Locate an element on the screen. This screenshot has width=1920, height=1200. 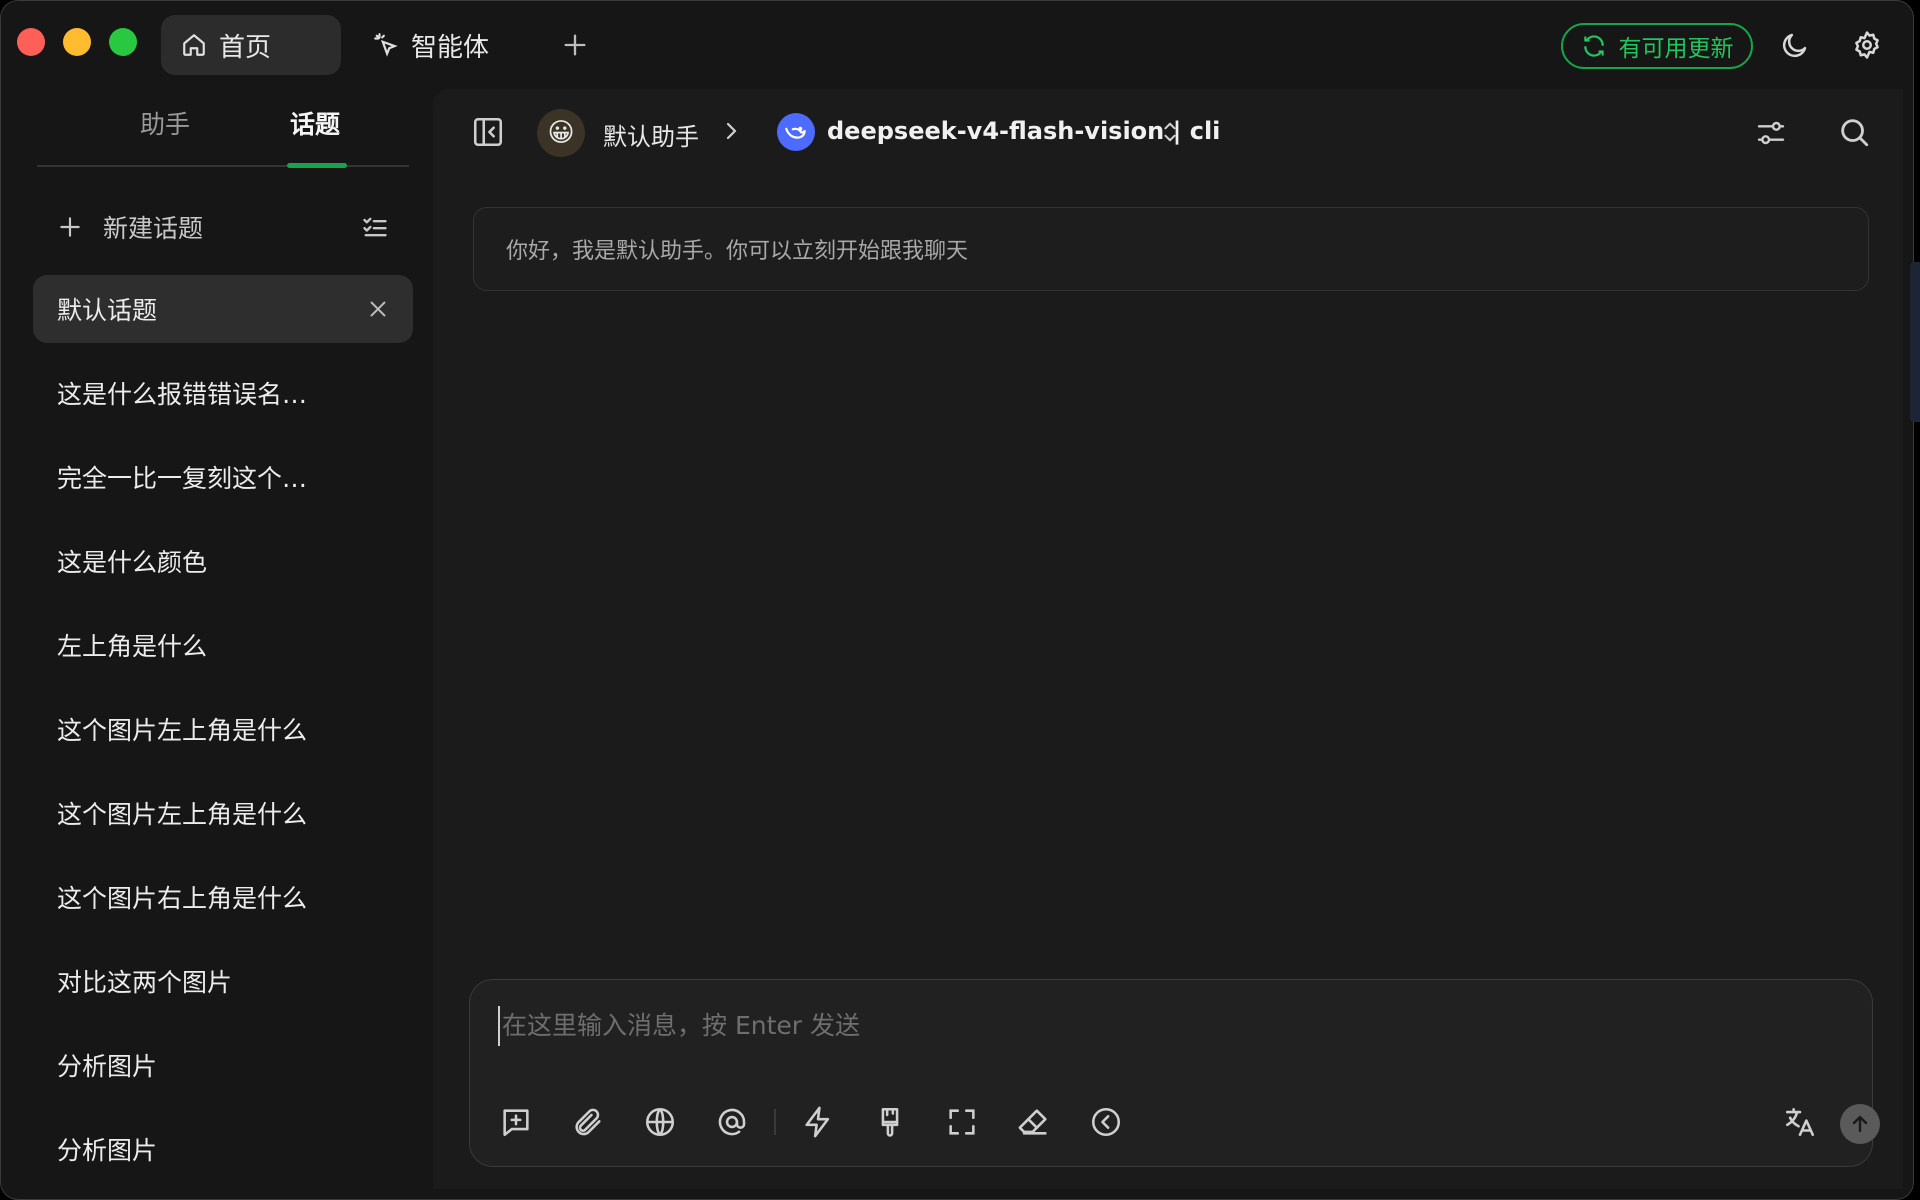
sliders-icon is located at coordinates (1771, 133).